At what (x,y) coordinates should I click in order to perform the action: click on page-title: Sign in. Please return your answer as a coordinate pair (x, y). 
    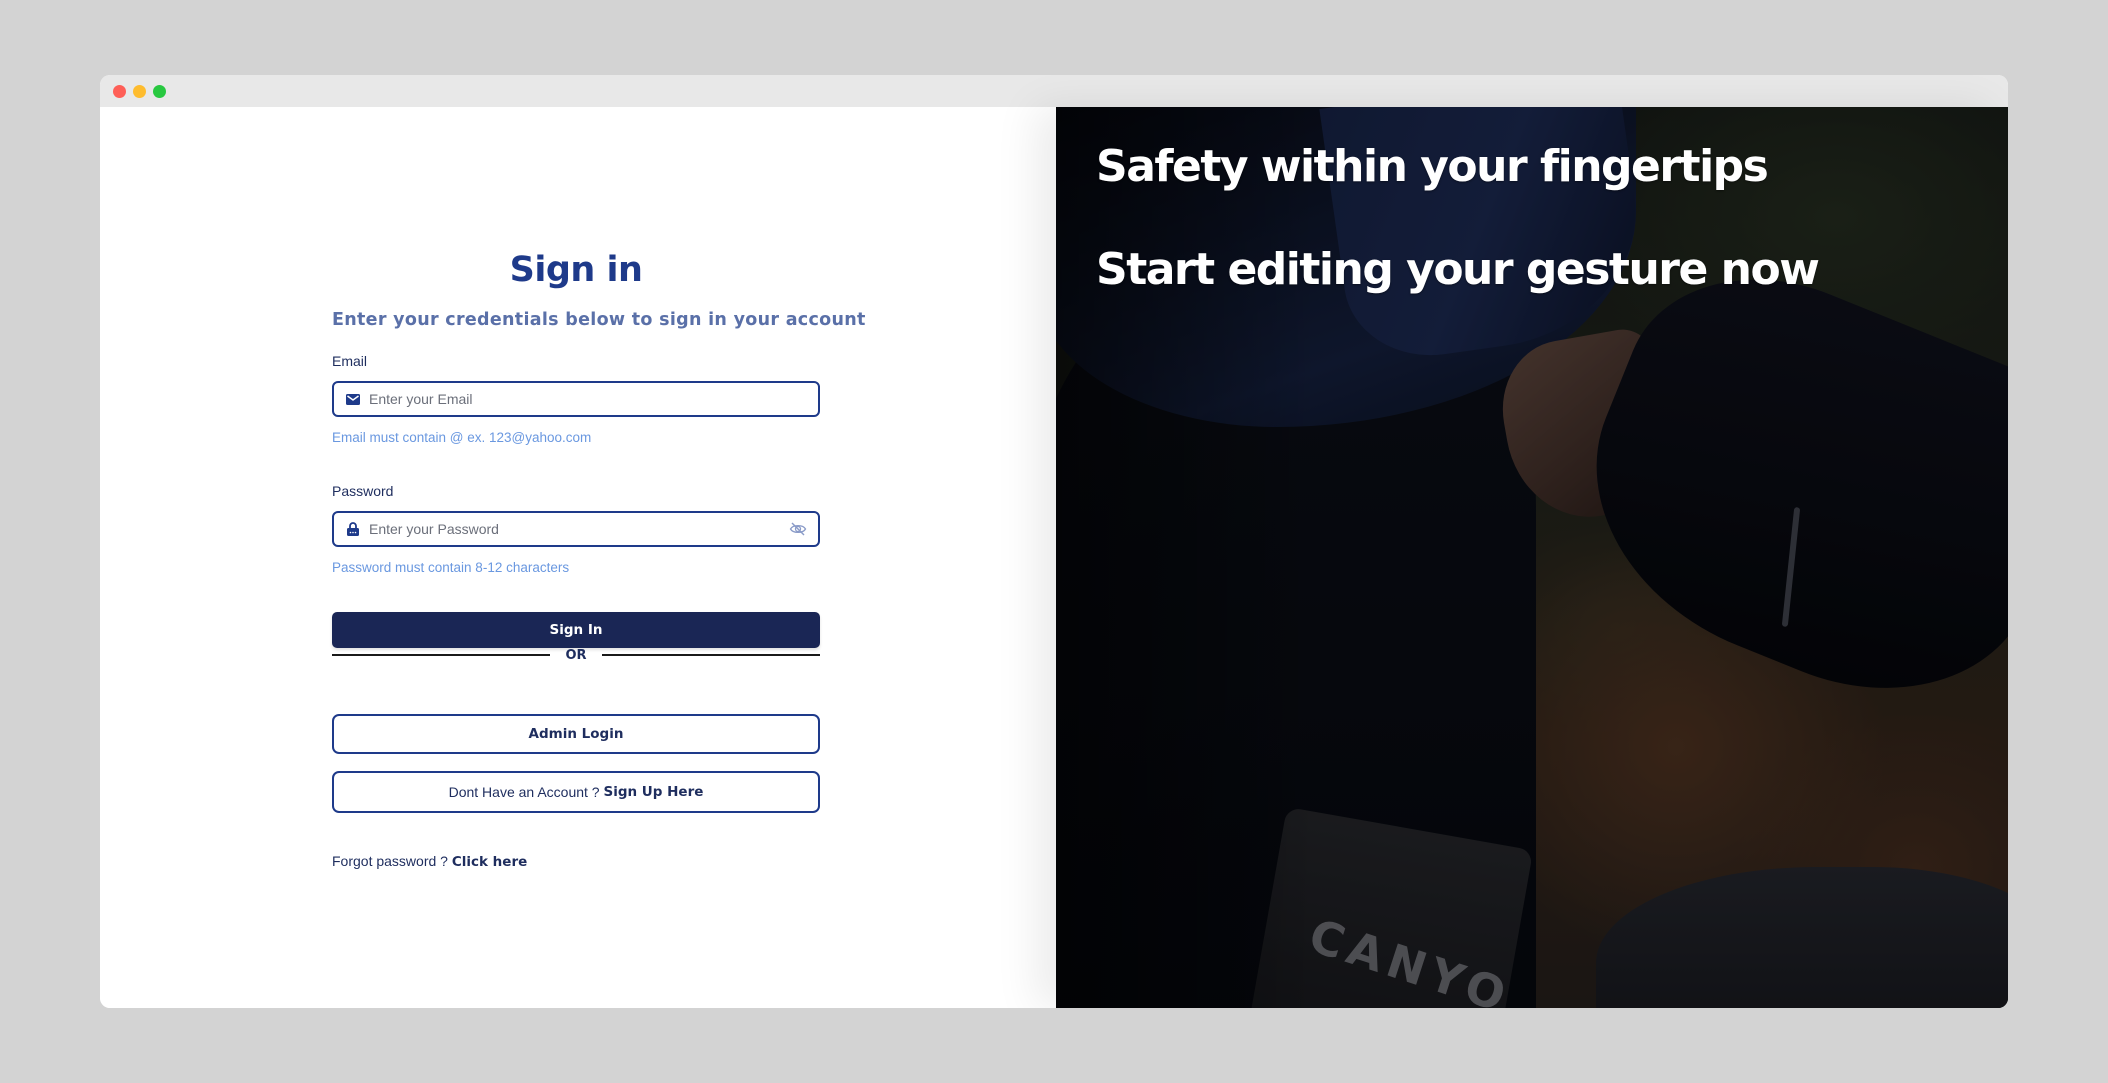
    Looking at the image, I should click on (576, 270).